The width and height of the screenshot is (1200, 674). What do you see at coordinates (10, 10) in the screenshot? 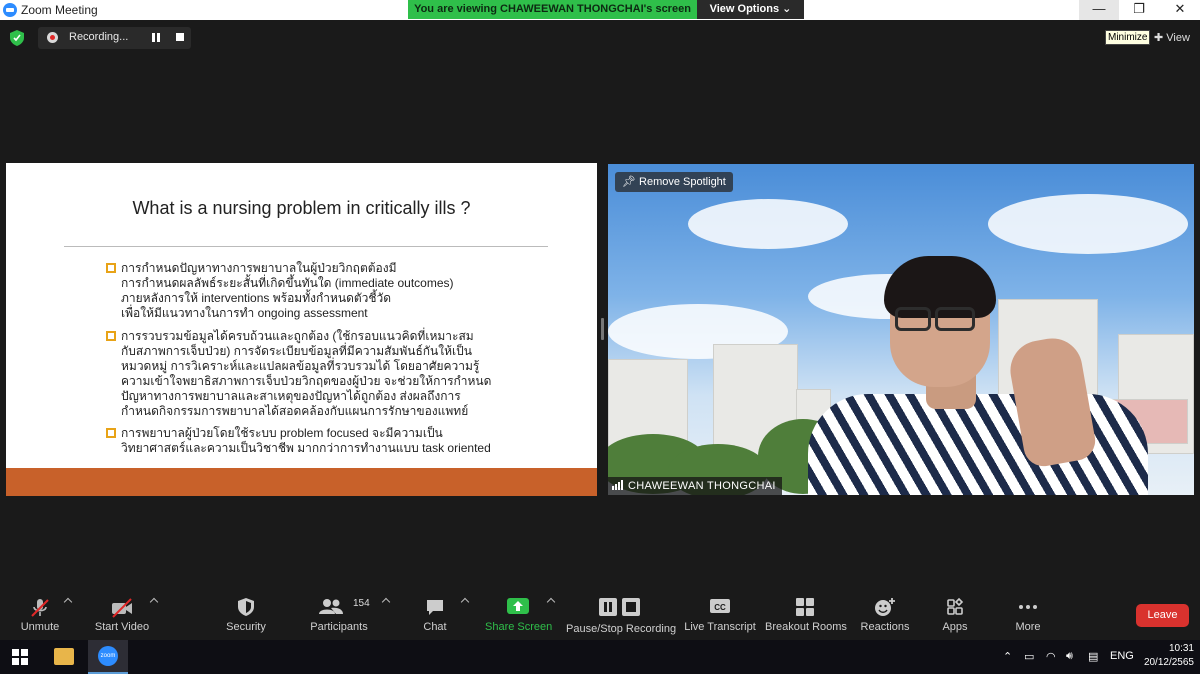
I see `zoom-logo-icon` at bounding box center [10, 10].